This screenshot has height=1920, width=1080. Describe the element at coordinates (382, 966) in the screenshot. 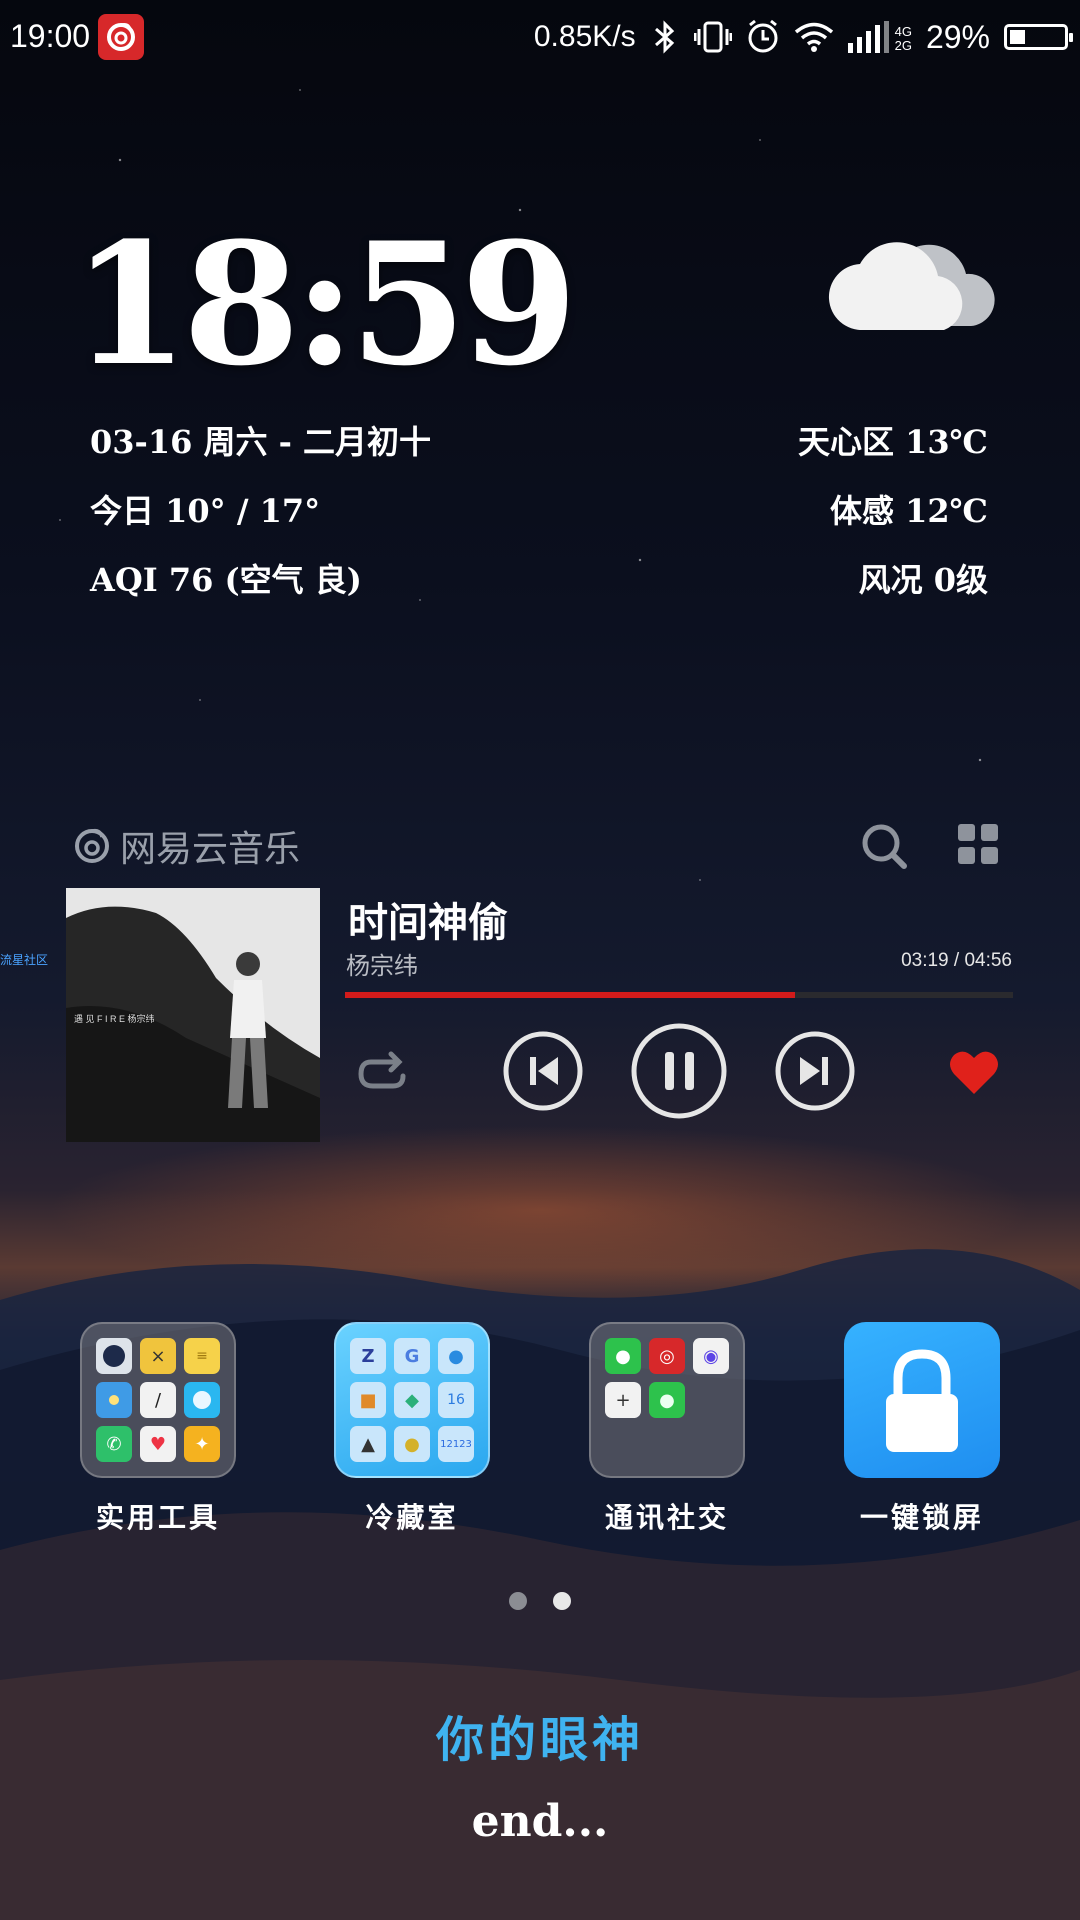

I see `artist-name: 杨宗纬` at that location.